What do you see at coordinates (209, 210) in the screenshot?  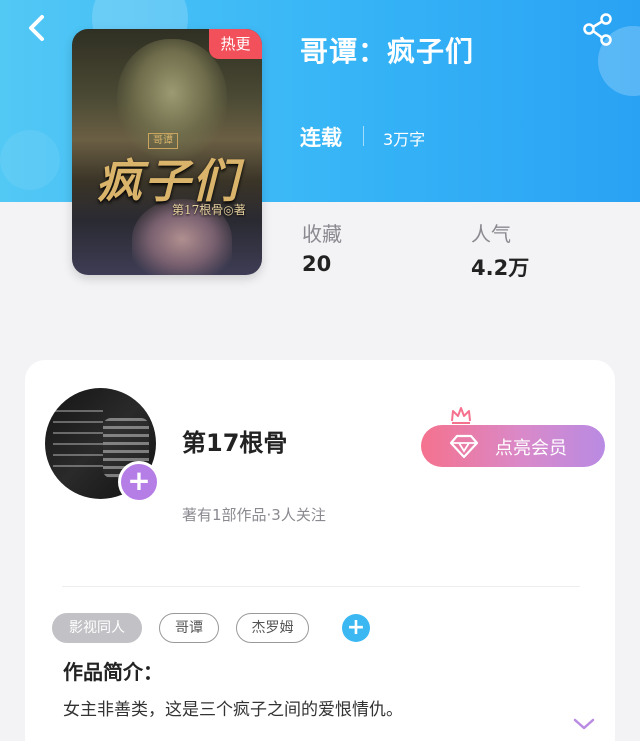 I see `cover-author: 第17根骨◎著` at bounding box center [209, 210].